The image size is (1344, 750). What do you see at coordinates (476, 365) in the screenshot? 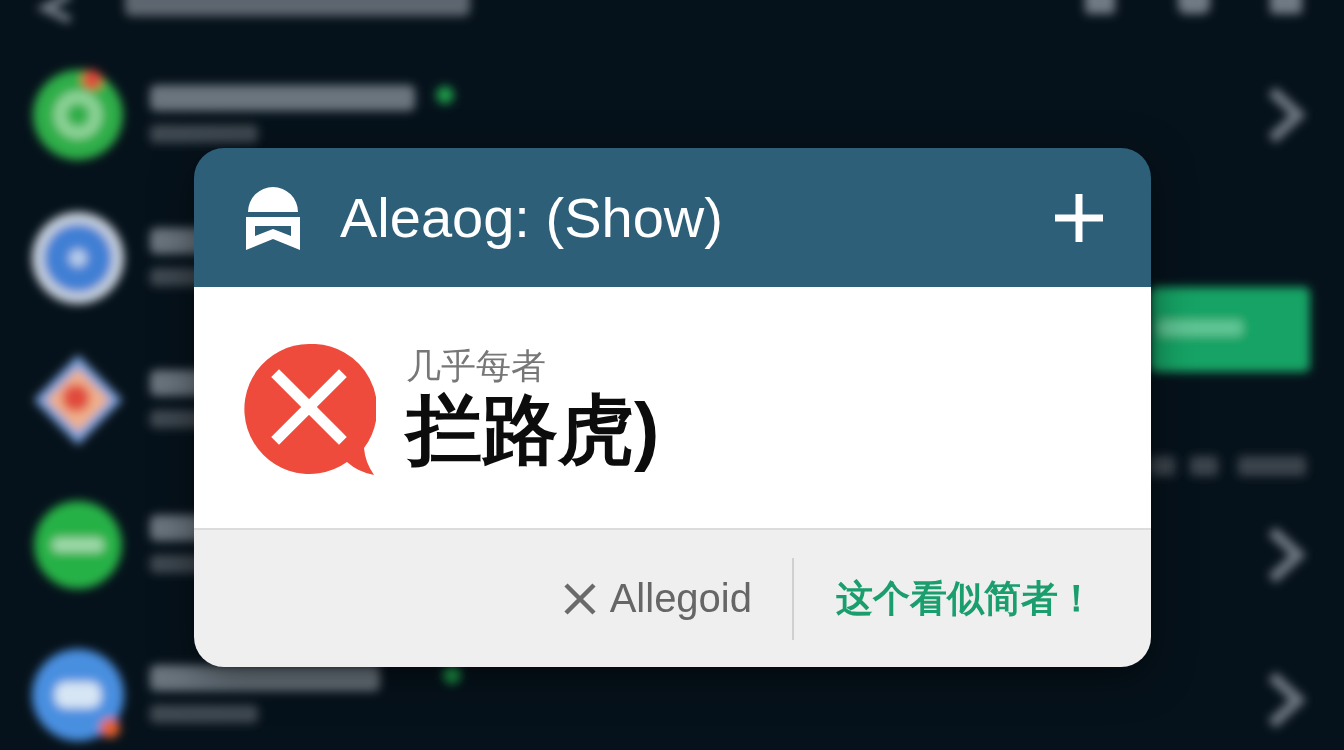
I see `message-subtitle: 几乎每者` at bounding box center [476, 365].